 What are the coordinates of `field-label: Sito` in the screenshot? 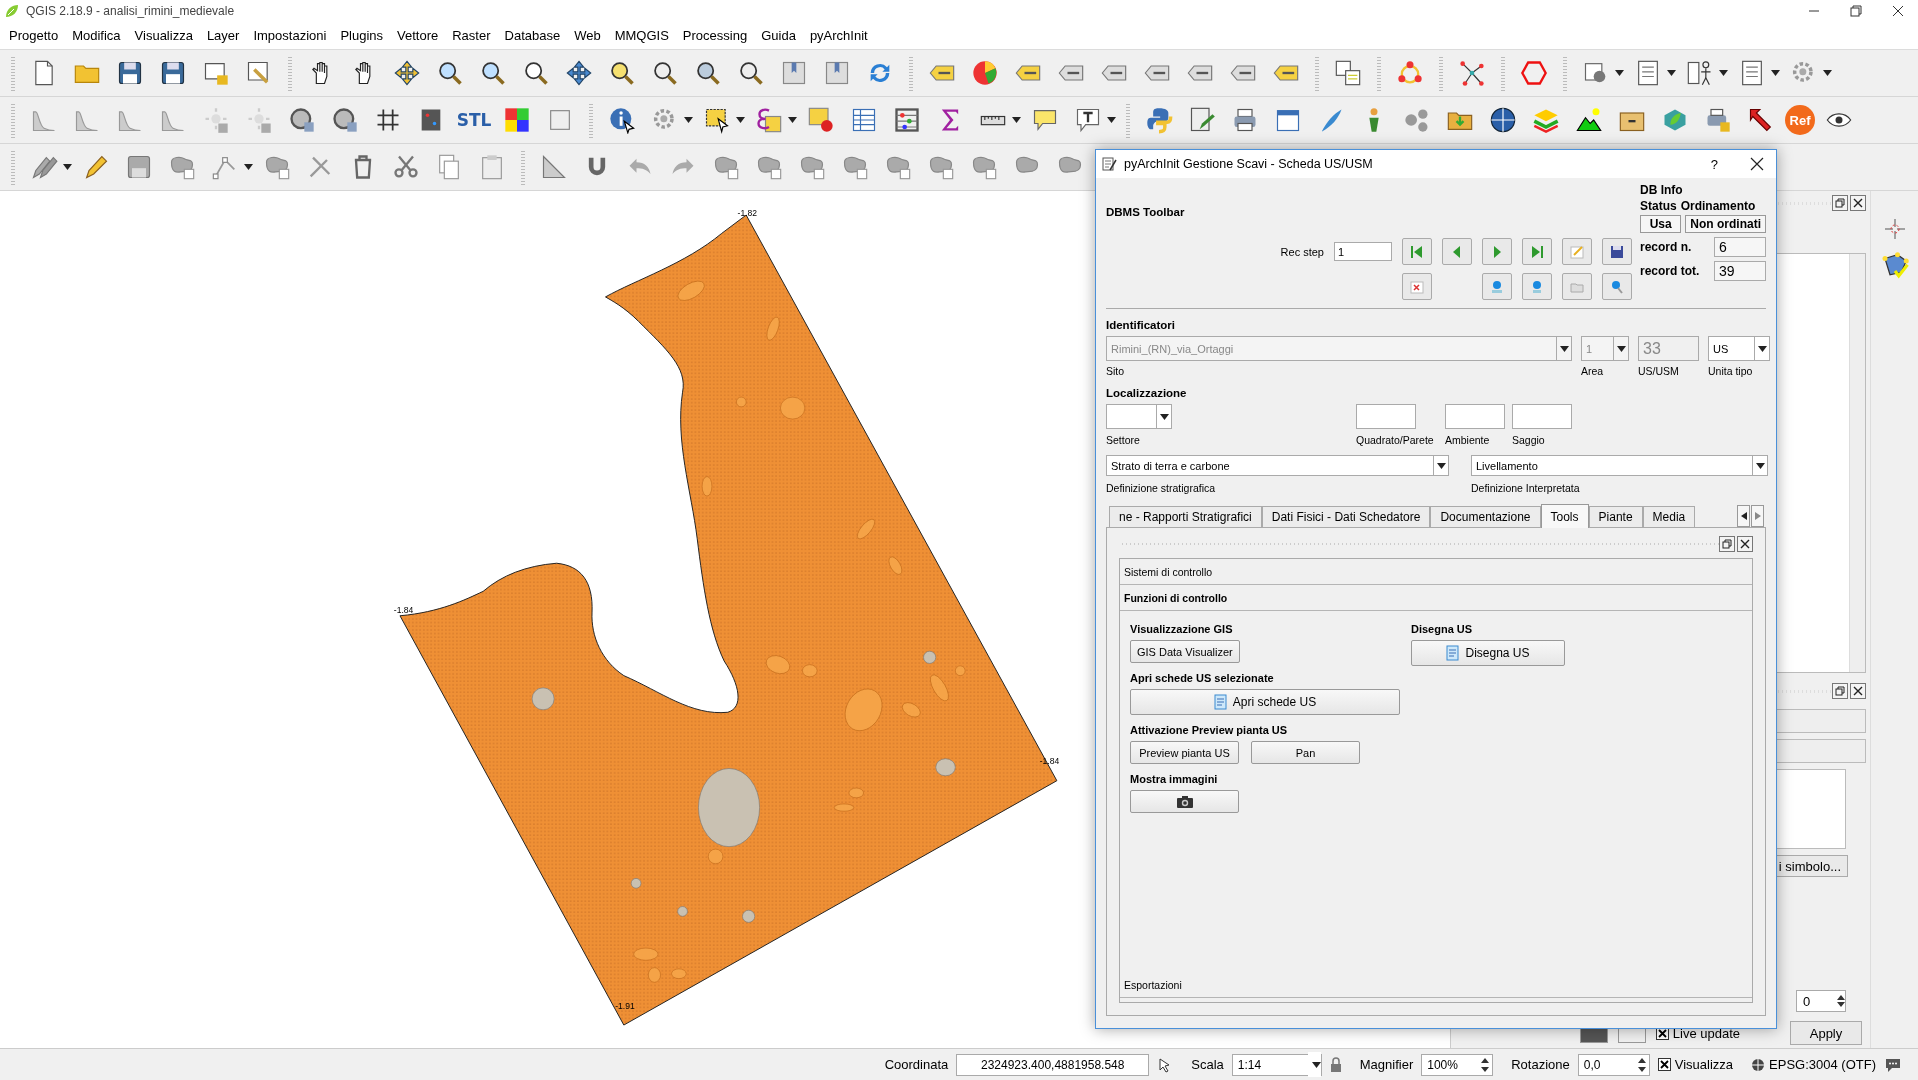 It's located at (1116, 371).